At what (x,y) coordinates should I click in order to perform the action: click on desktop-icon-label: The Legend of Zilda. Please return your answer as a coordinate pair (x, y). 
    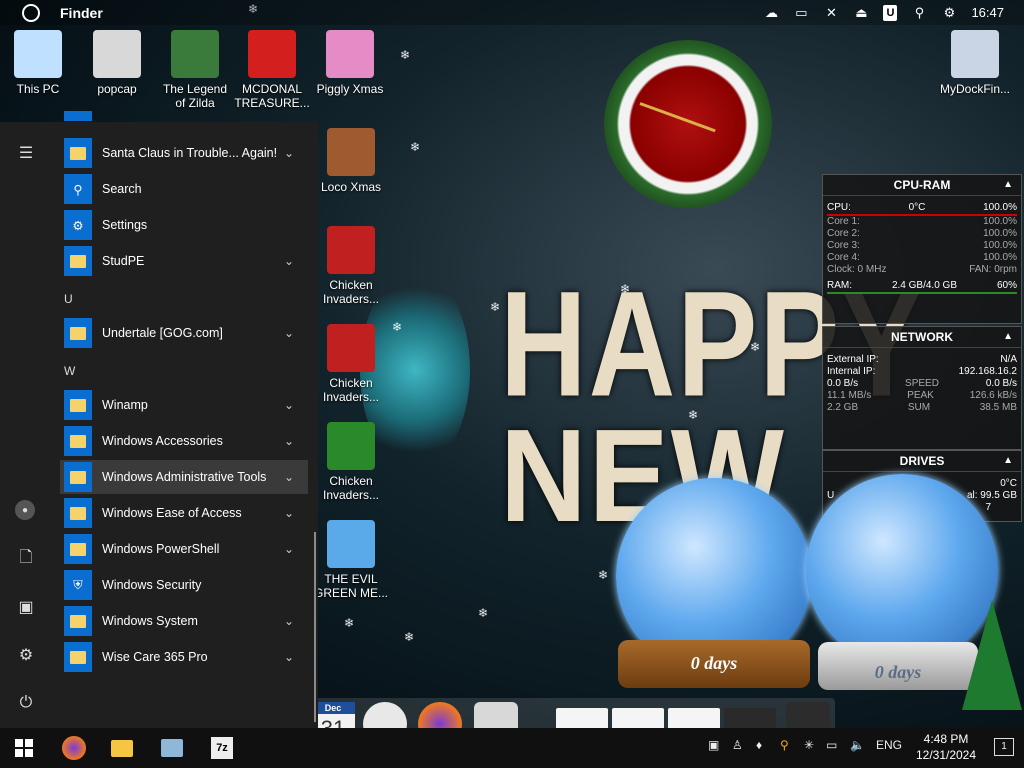
    Looking at the image, I should click on (195, 96).